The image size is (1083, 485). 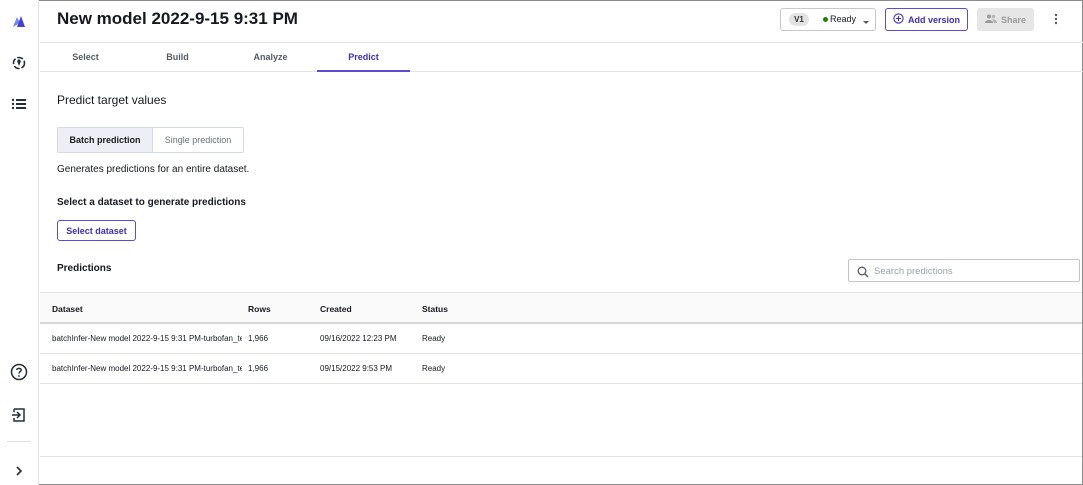 I want to click on tab-predict: Predict, so click(x=363, y=58).